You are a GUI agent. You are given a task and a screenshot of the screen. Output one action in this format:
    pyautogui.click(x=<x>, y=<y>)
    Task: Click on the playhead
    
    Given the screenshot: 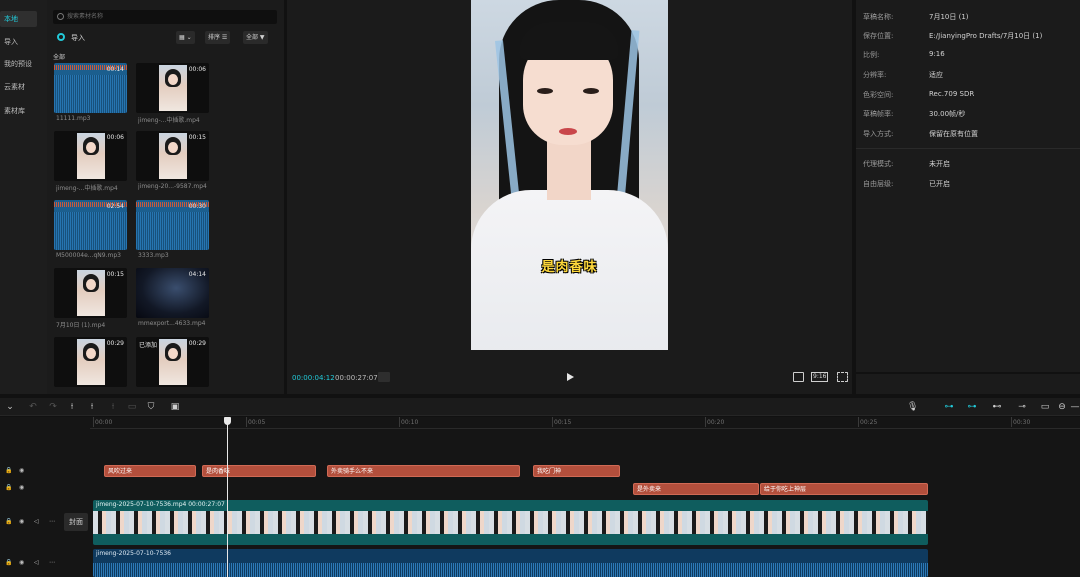 What is the action you would take?
    pyautogui.click(x=227, y=497)
    